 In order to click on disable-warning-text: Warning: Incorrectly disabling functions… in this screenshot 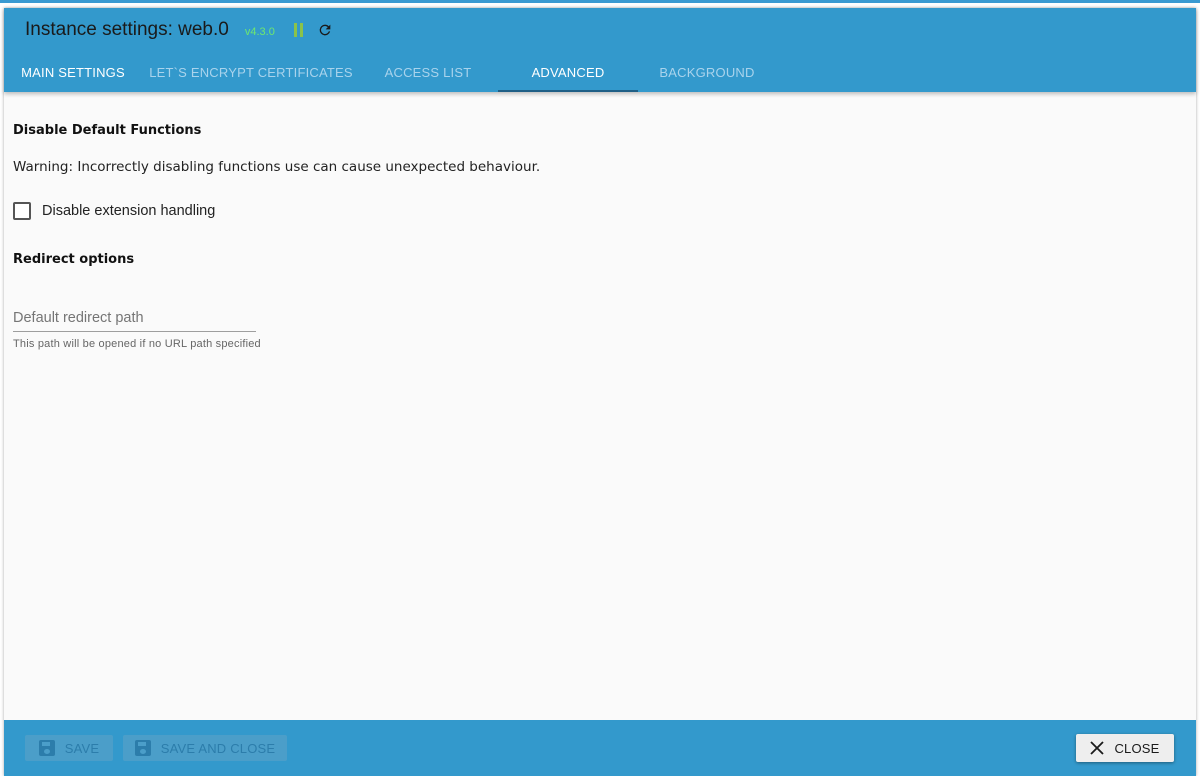, I will do `click(277, 167)`.